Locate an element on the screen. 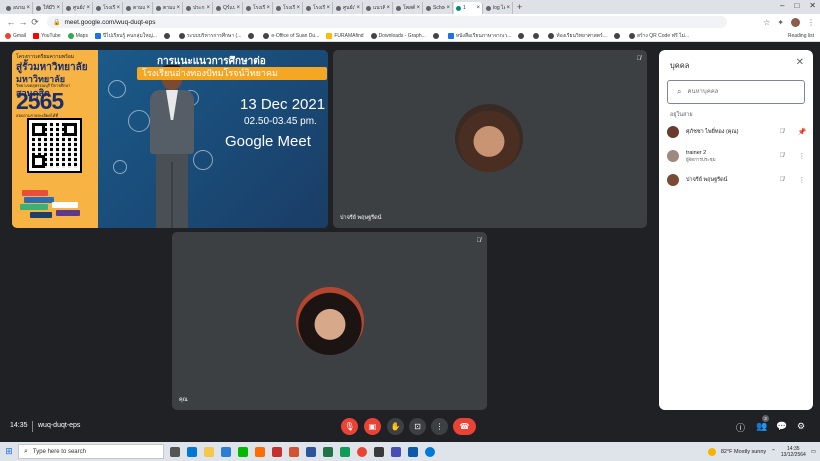 The image size is (820, 461). bookmark-item: YouTube is located at coordinates (47, 35).